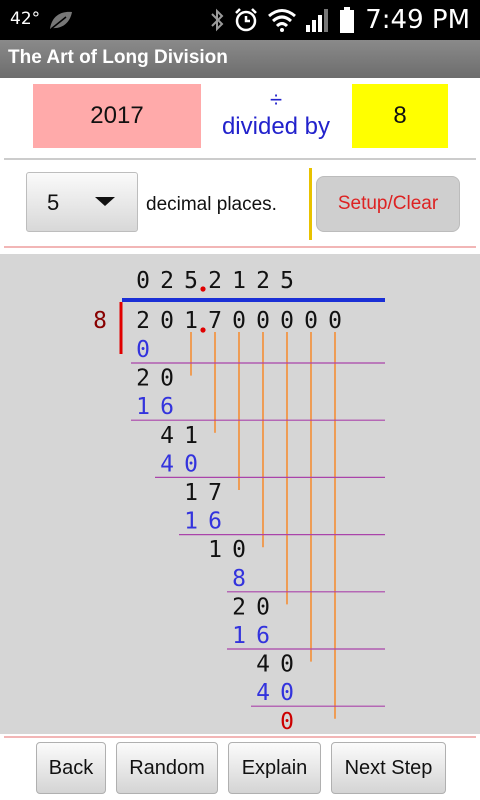 This screenshot has height=800, width=480. Describe the element at coordinates (246, 20) in the screenshot. I see `alarm-icon` at that location.